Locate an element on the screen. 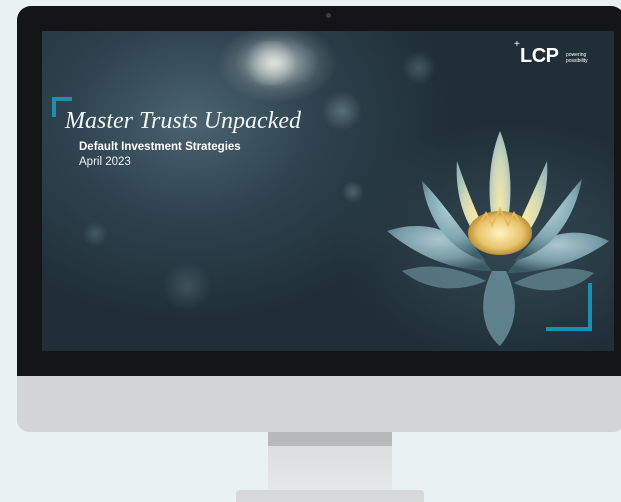 Image resolution: width=621 pixels, height=502 pixels. logo-plus: + is located at coordinates (517, 44).